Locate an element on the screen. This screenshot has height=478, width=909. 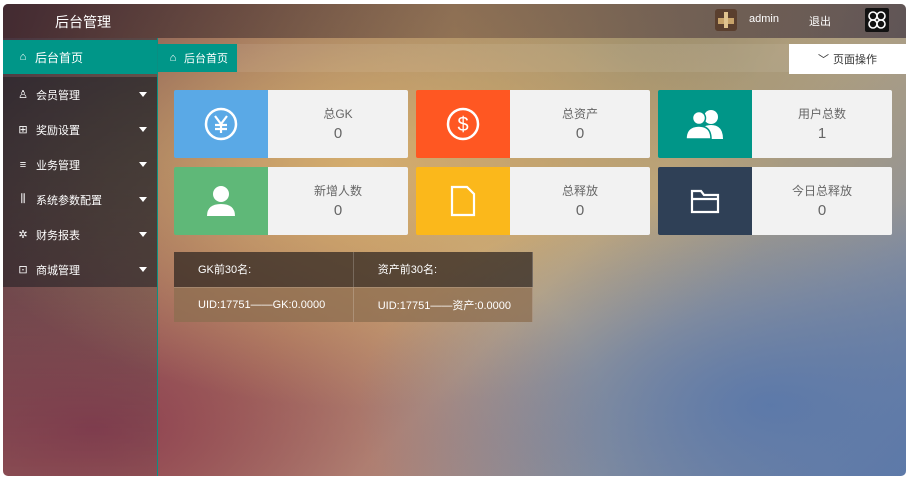
users-icon is located at coordinates (705, 124).